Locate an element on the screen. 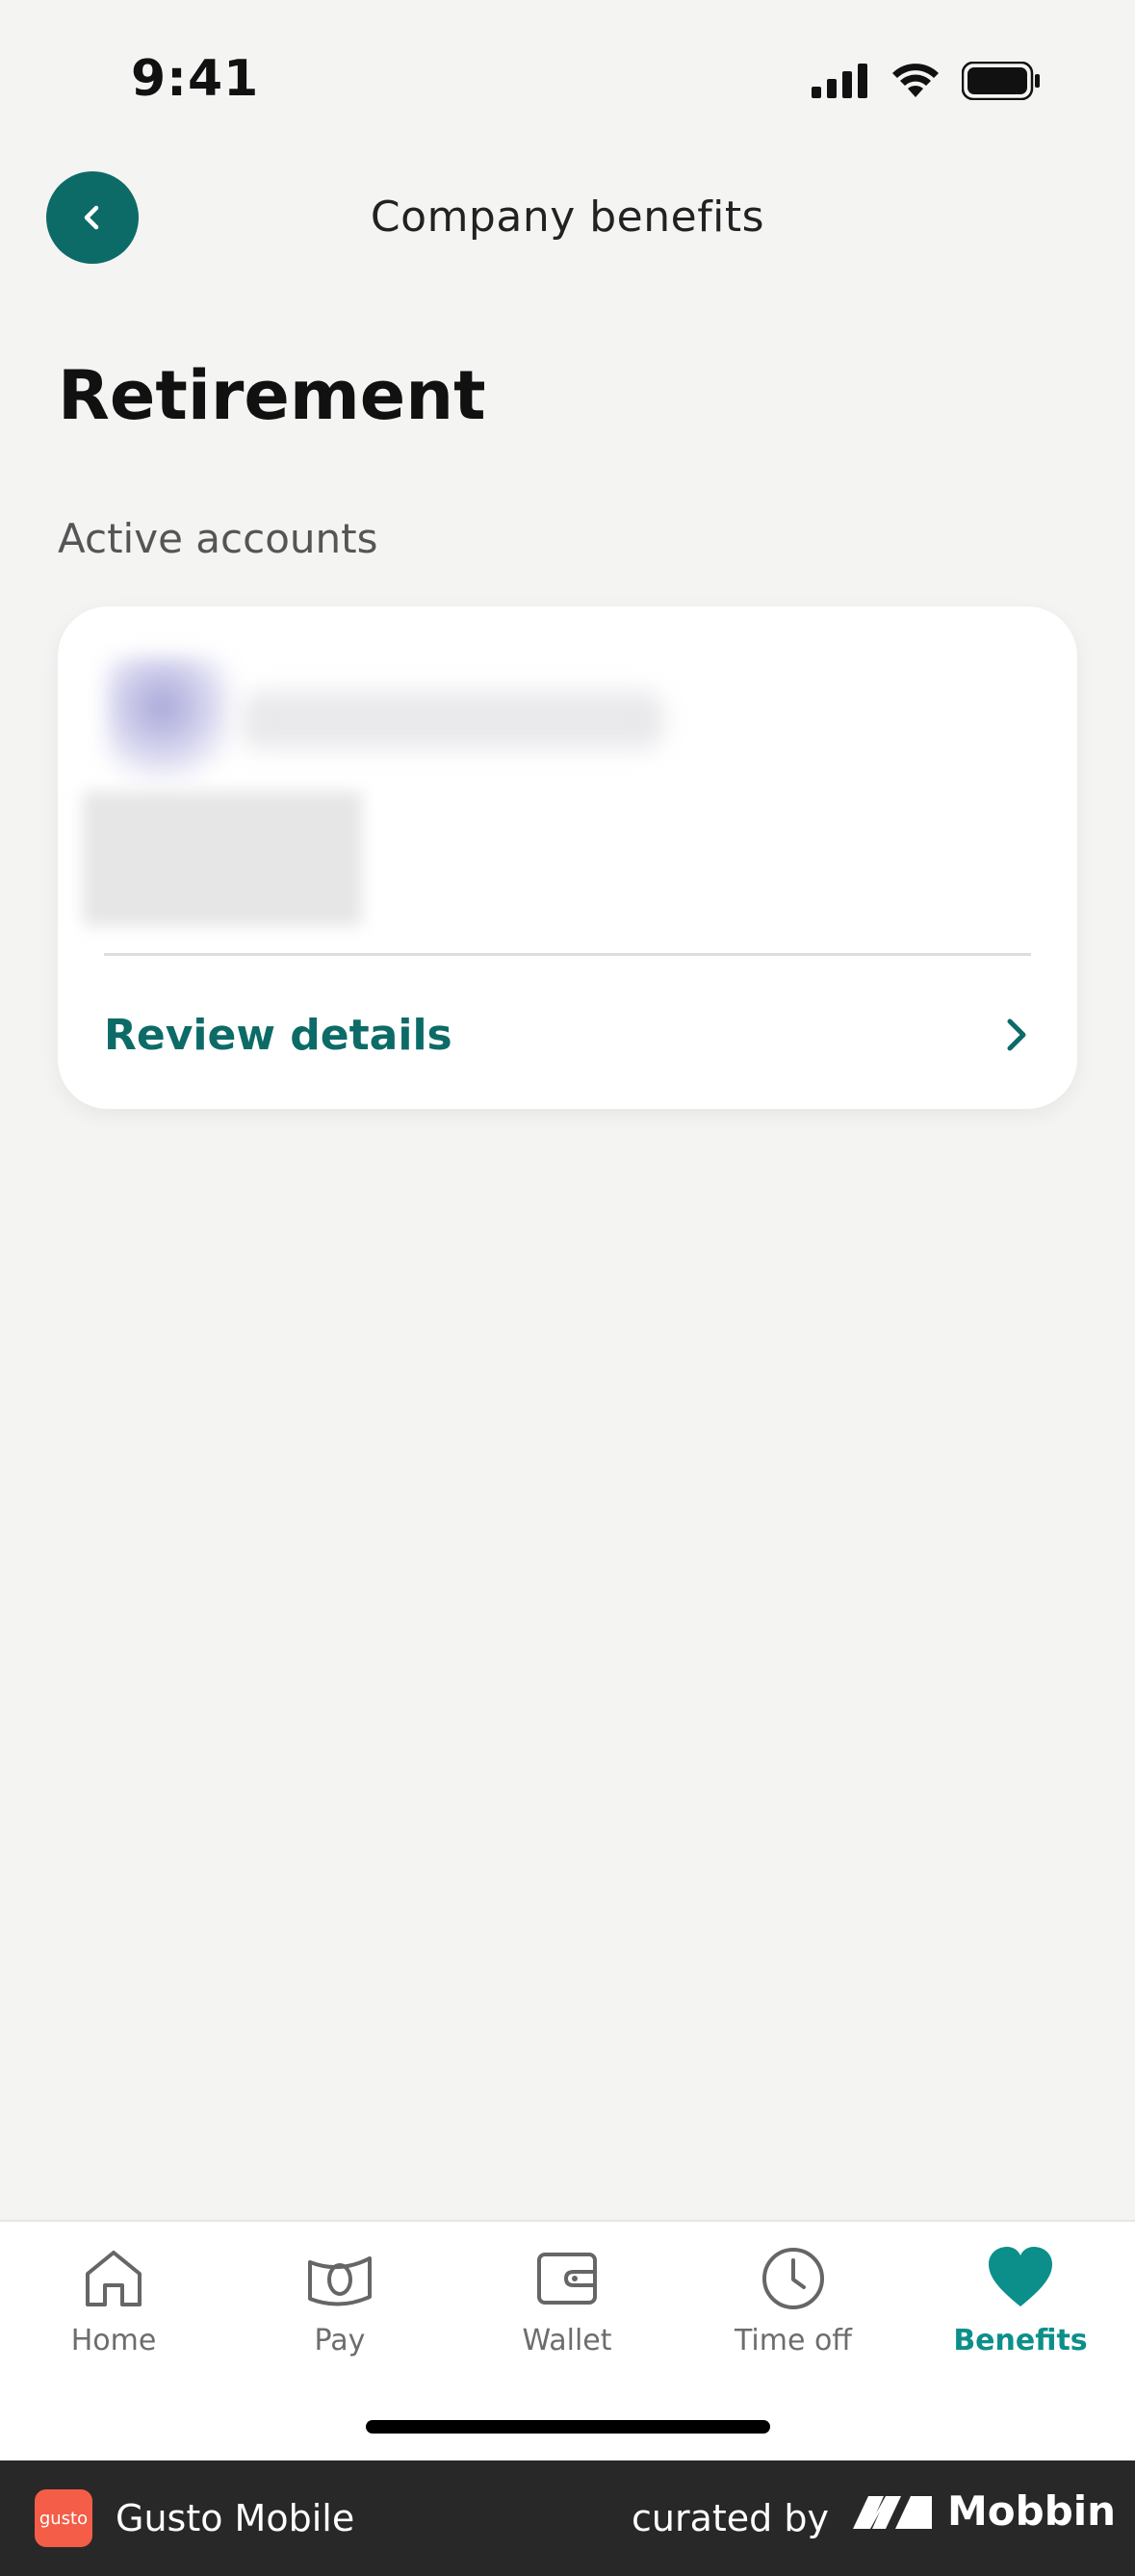 This screenshot has height=2576, width=1135. tab-time-off: Time off is located at coordinates (793, 2301).